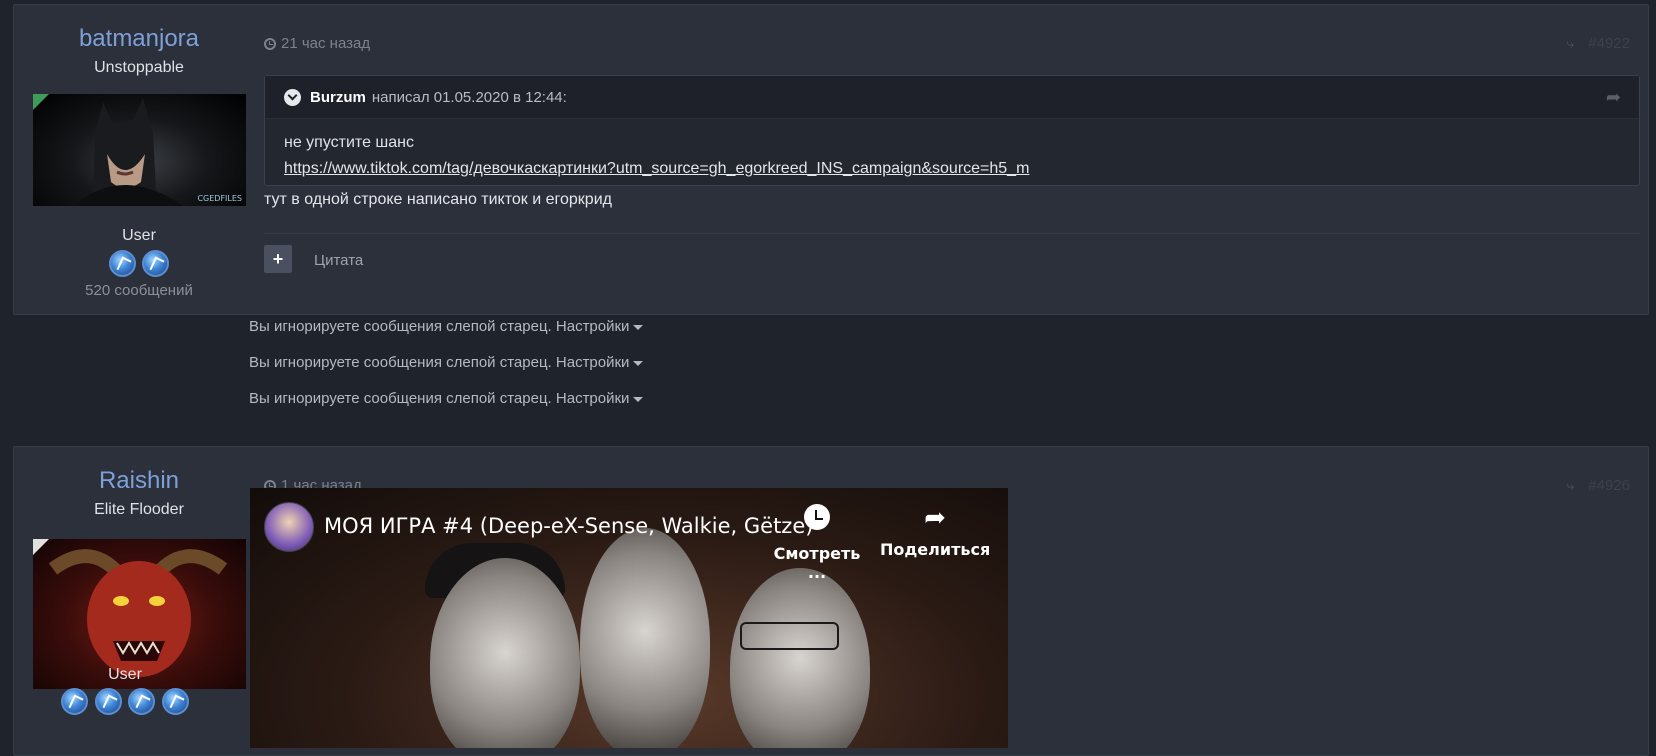 This screenshot has height=756, width=1656. What do you see at coordinates (645, 638) in the screenshot?
I see `thumbnail-face` at bounding box center [645, 638].